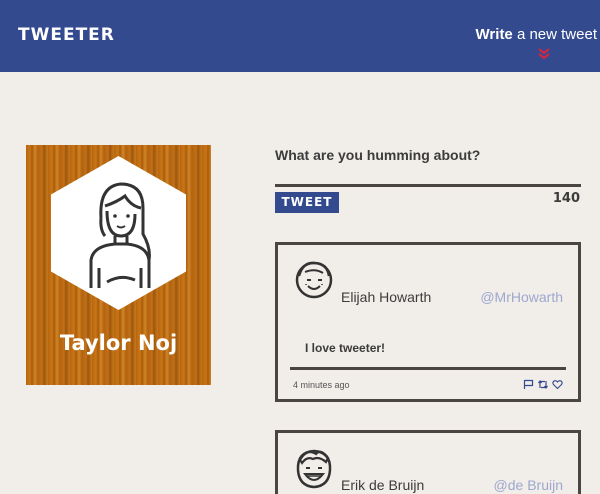 This screenshot has width=600, height=494. What do you see at coordinates (300, 36) in the screenshot?
I see `top-navigation-bar: TWEETER Write a new tweet` at bounding box center [300, 36].